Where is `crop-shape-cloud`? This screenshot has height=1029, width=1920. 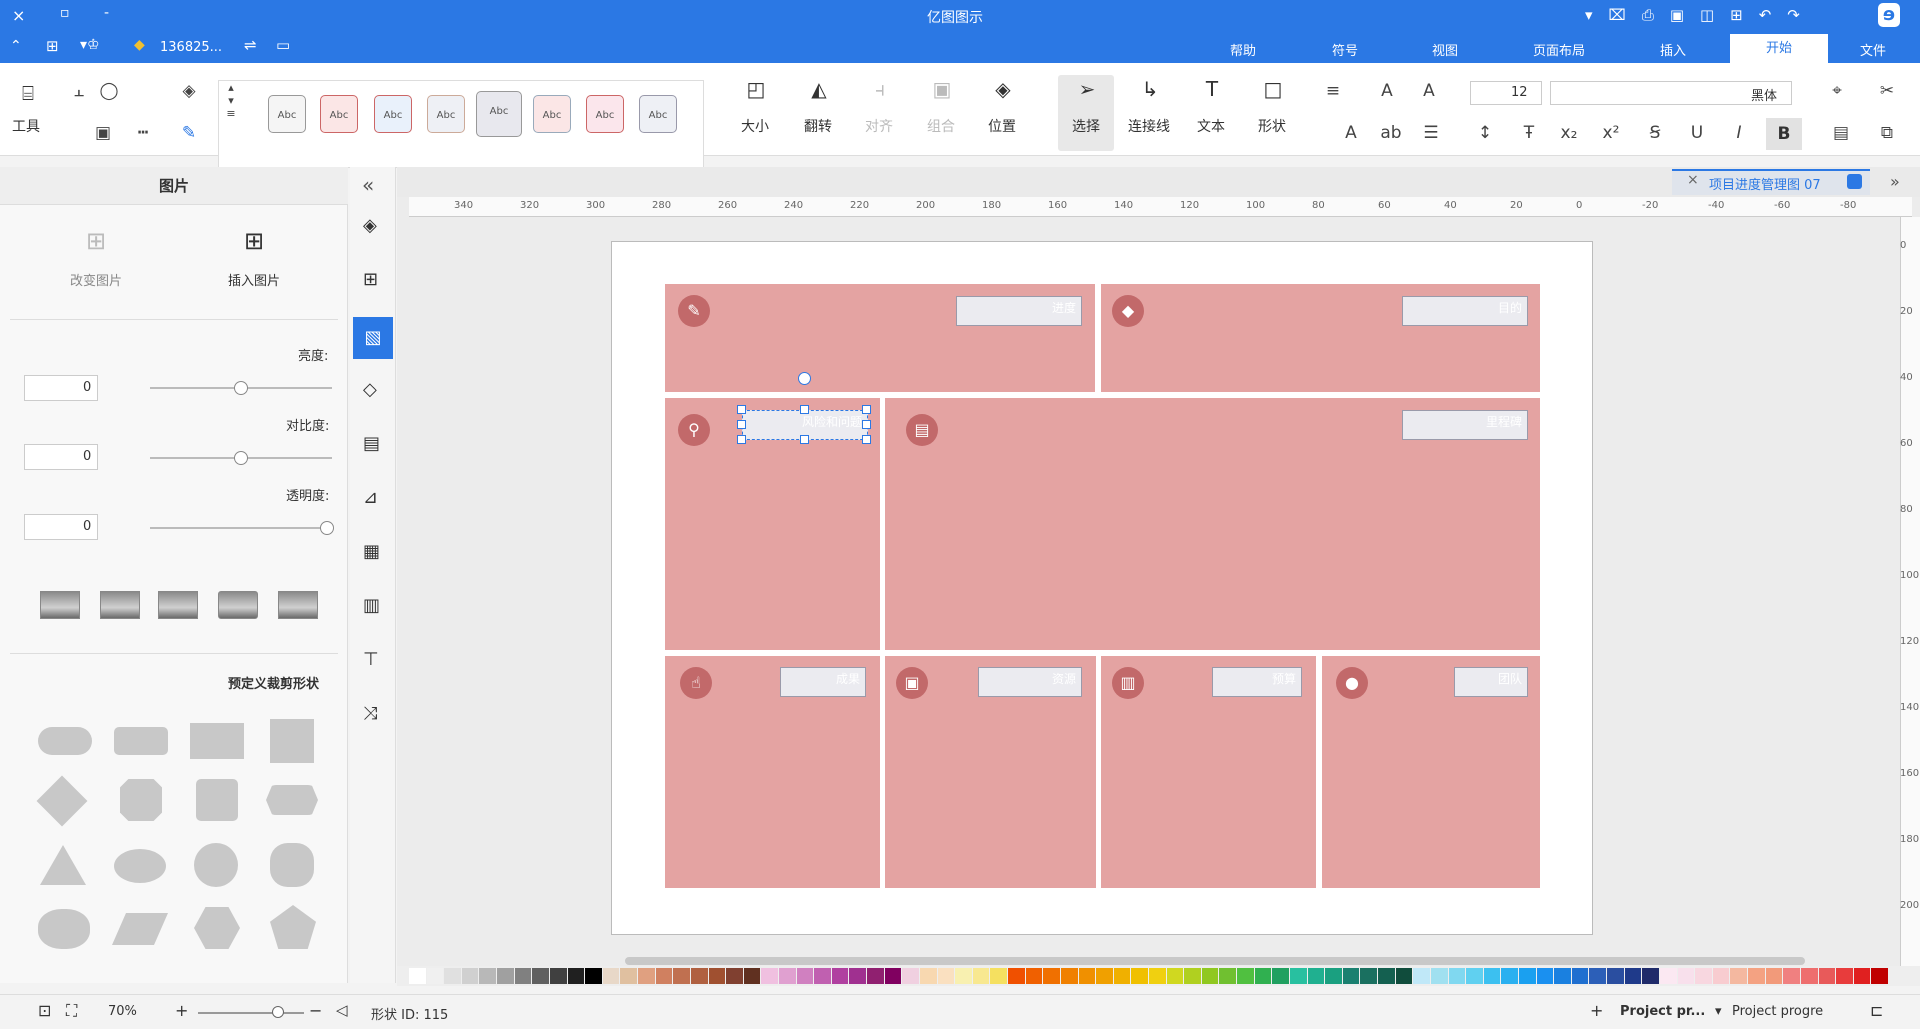 crop-shape-cloud is located at coordinates (64, 929).